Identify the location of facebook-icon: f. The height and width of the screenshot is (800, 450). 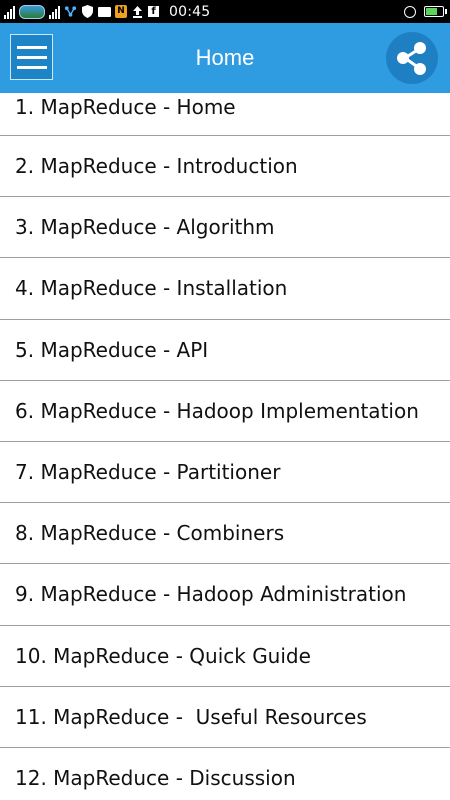
(153, 11).